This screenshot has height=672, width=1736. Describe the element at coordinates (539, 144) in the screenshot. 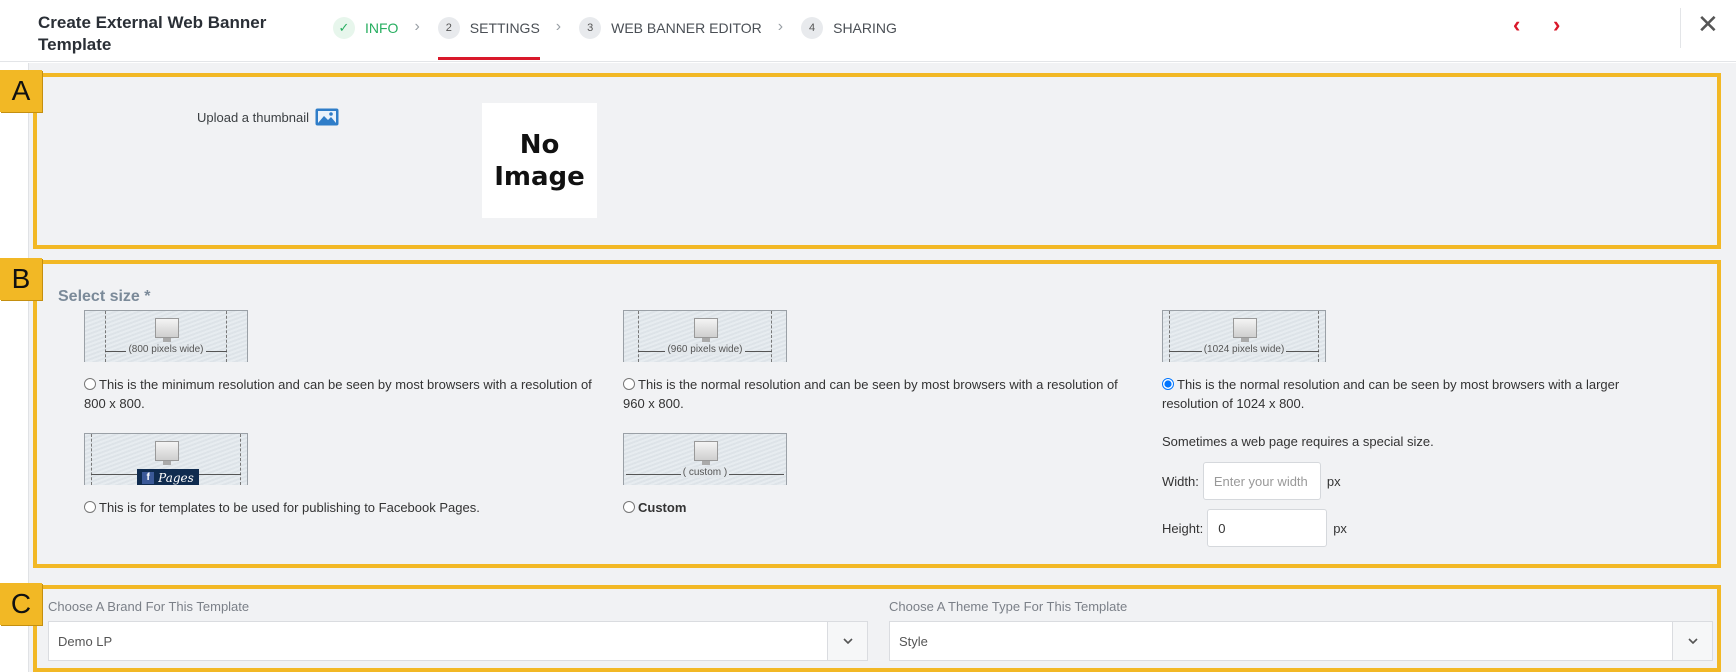

I see `no-image-text-1: No` at that location.